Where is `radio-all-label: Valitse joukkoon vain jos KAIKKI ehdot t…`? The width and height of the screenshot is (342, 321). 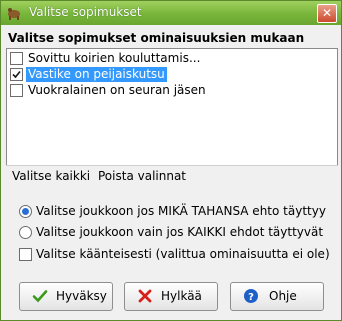
radio-all-label: Valitse joukkoon vain jos KAIKKI ehdot t… is located at coordinates (180, 232).